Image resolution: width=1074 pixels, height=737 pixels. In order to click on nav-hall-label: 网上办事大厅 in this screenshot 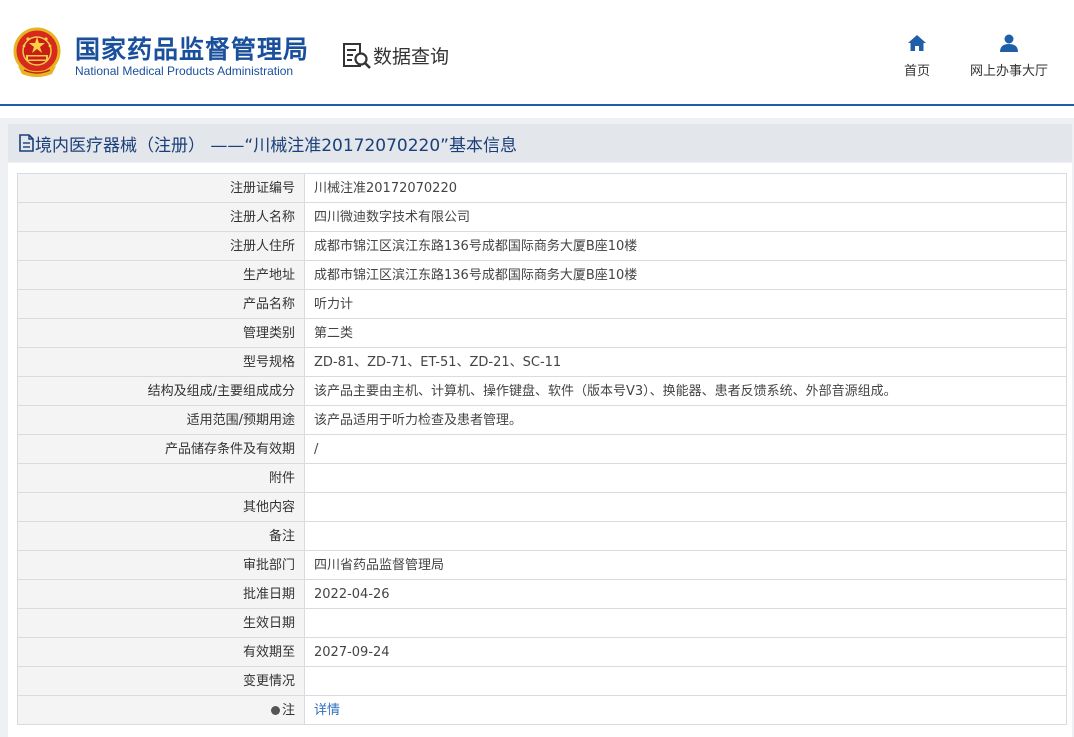, I will do `click(1008, 71)`.